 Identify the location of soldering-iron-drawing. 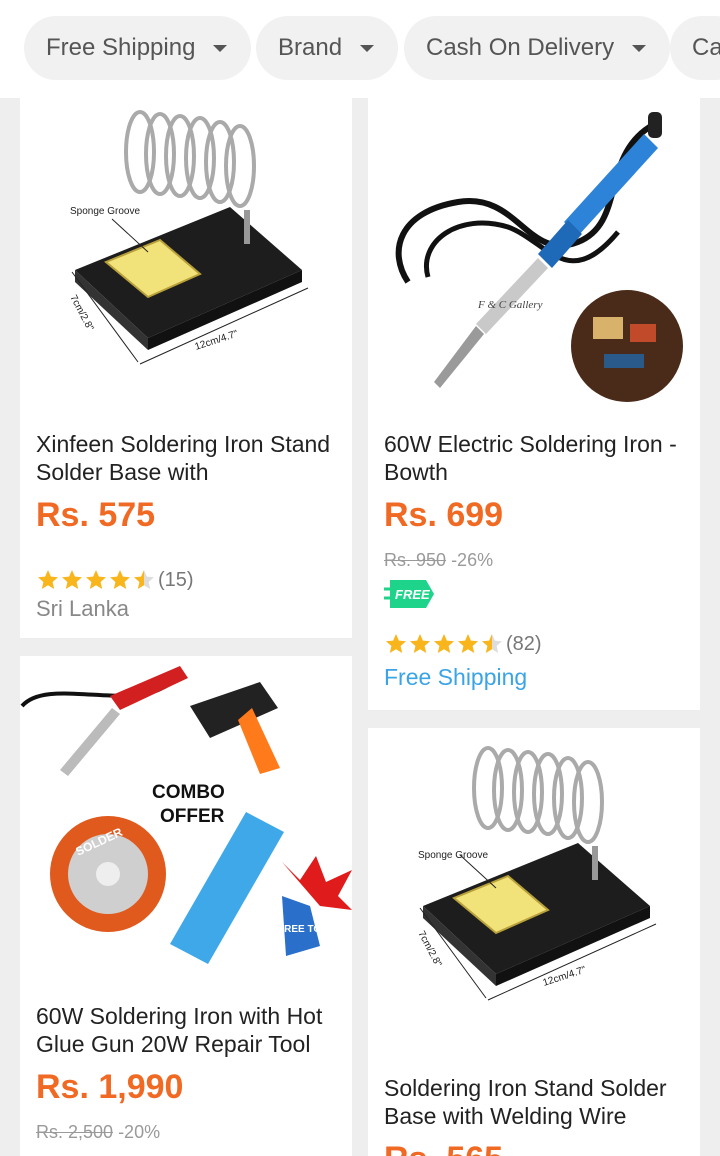
(539, 257).